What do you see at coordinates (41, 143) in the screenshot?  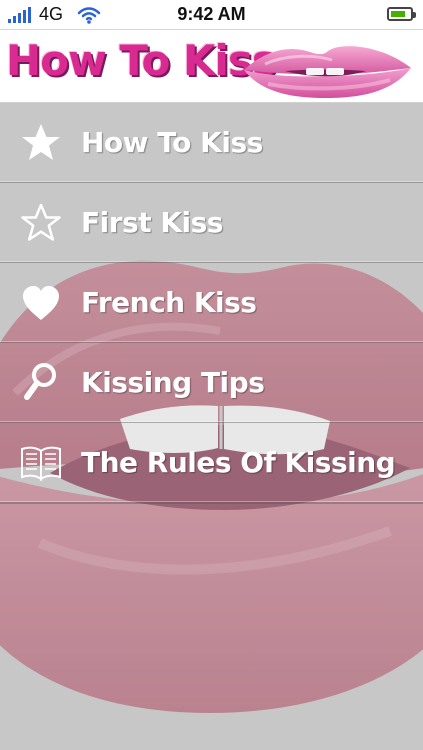 I see `star-filled-icon` at bounding box center [41, 143].